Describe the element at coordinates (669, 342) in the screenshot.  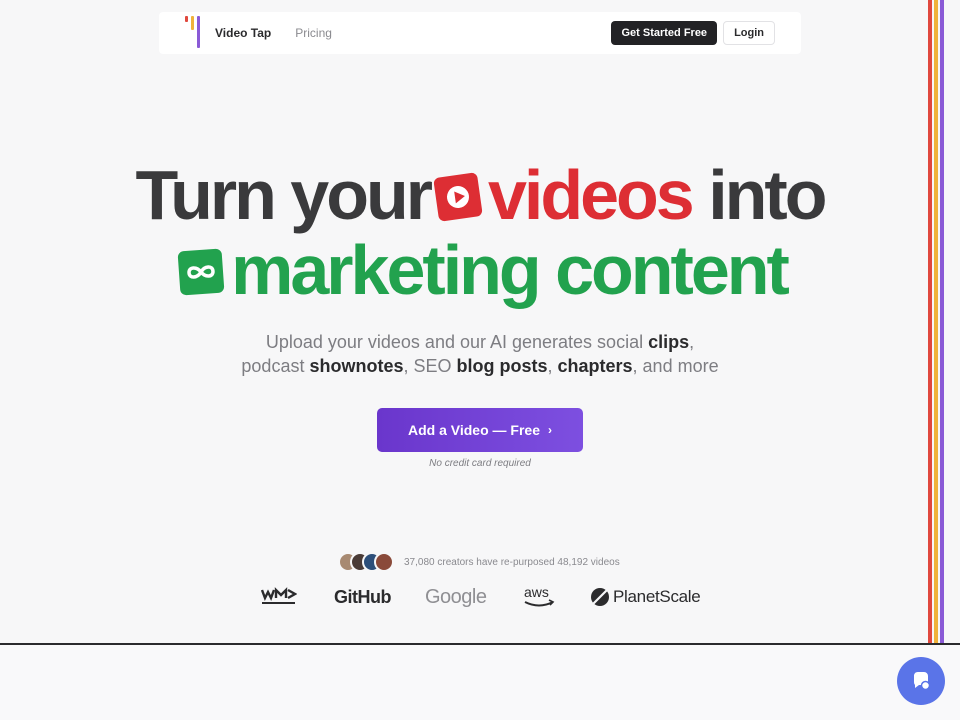
I see `subtitle-clips: clips` at that location.